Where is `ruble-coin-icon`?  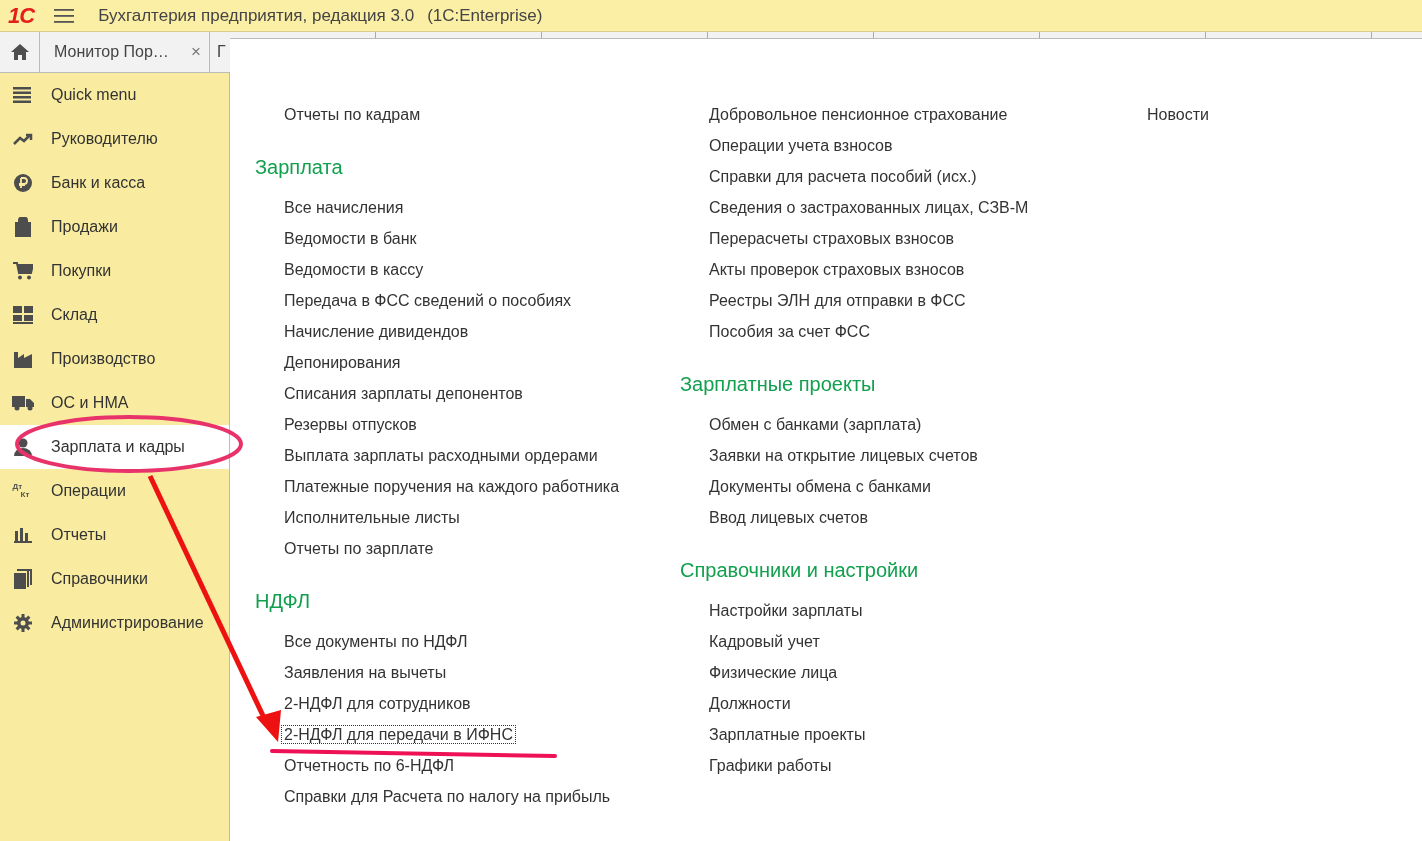
ruble-coin-icon is located at coordinates (22, 183).